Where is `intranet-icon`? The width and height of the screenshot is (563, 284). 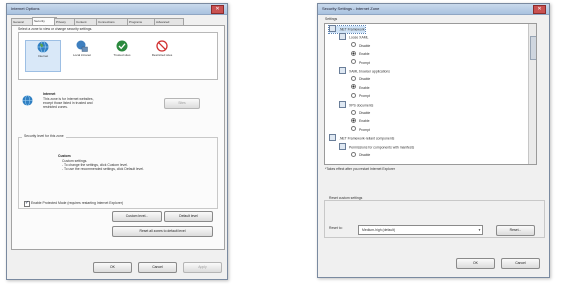
intranet-icon is located at coordinates (82, 46).